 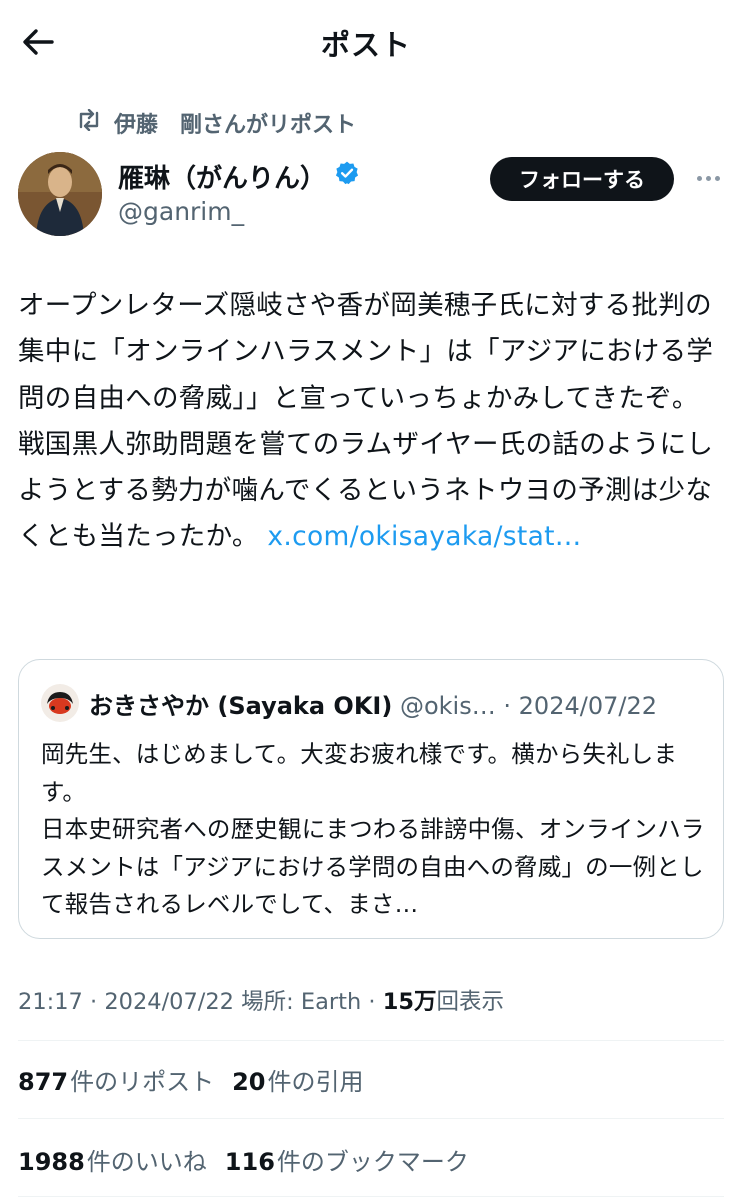 What do you see at coordinates (470, 1002) in the screenshot?
I see `views-label: 回表示` at bounding box center [470, 1002].